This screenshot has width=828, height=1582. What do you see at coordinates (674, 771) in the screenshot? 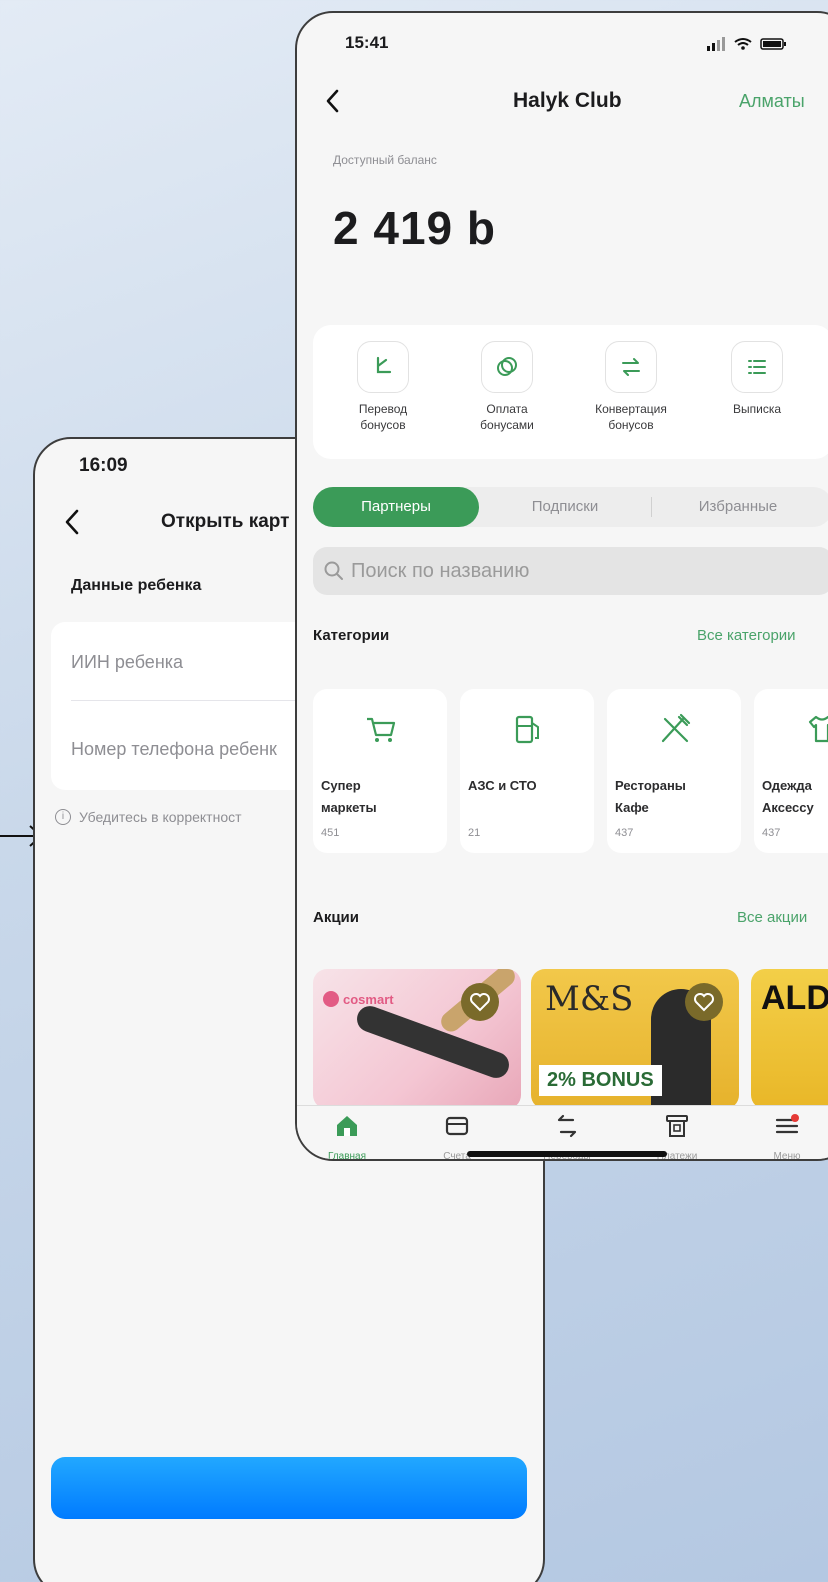
I see `category-card-restaurants: Рестораны Кафе 437` at bounding box center [674, 771].